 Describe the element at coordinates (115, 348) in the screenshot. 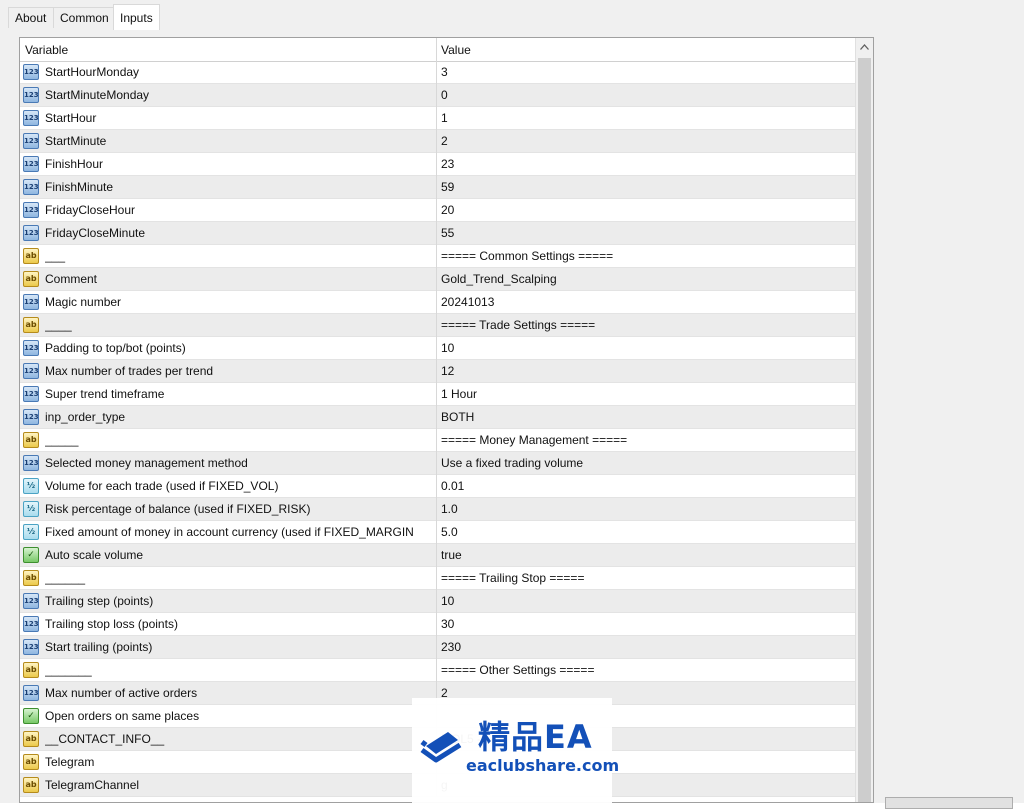

I see `variable-name: Padding to top/bot (points)` at that location.